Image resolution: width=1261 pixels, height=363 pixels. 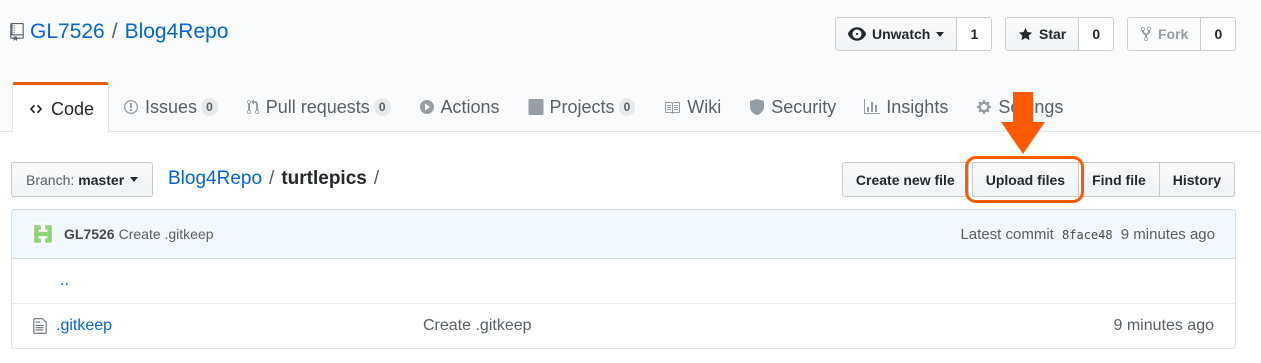 I want to click on tab-wiki: Wiki, so click(x=692, y=107).